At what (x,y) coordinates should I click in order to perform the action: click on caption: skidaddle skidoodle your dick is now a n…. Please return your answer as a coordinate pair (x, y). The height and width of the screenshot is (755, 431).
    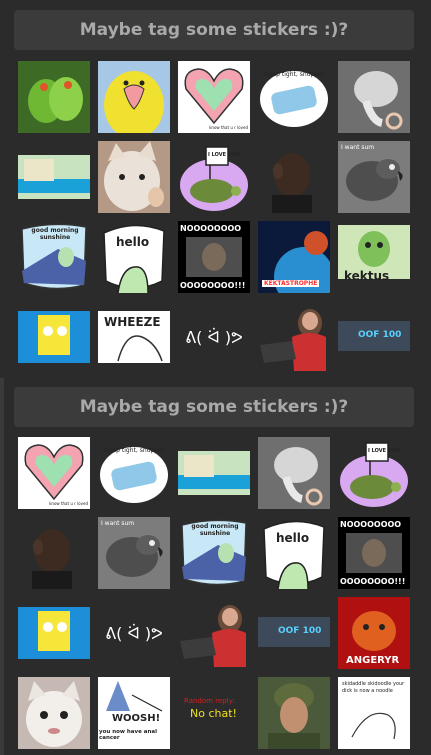
    Looking at the image, I should click on (373, 687).